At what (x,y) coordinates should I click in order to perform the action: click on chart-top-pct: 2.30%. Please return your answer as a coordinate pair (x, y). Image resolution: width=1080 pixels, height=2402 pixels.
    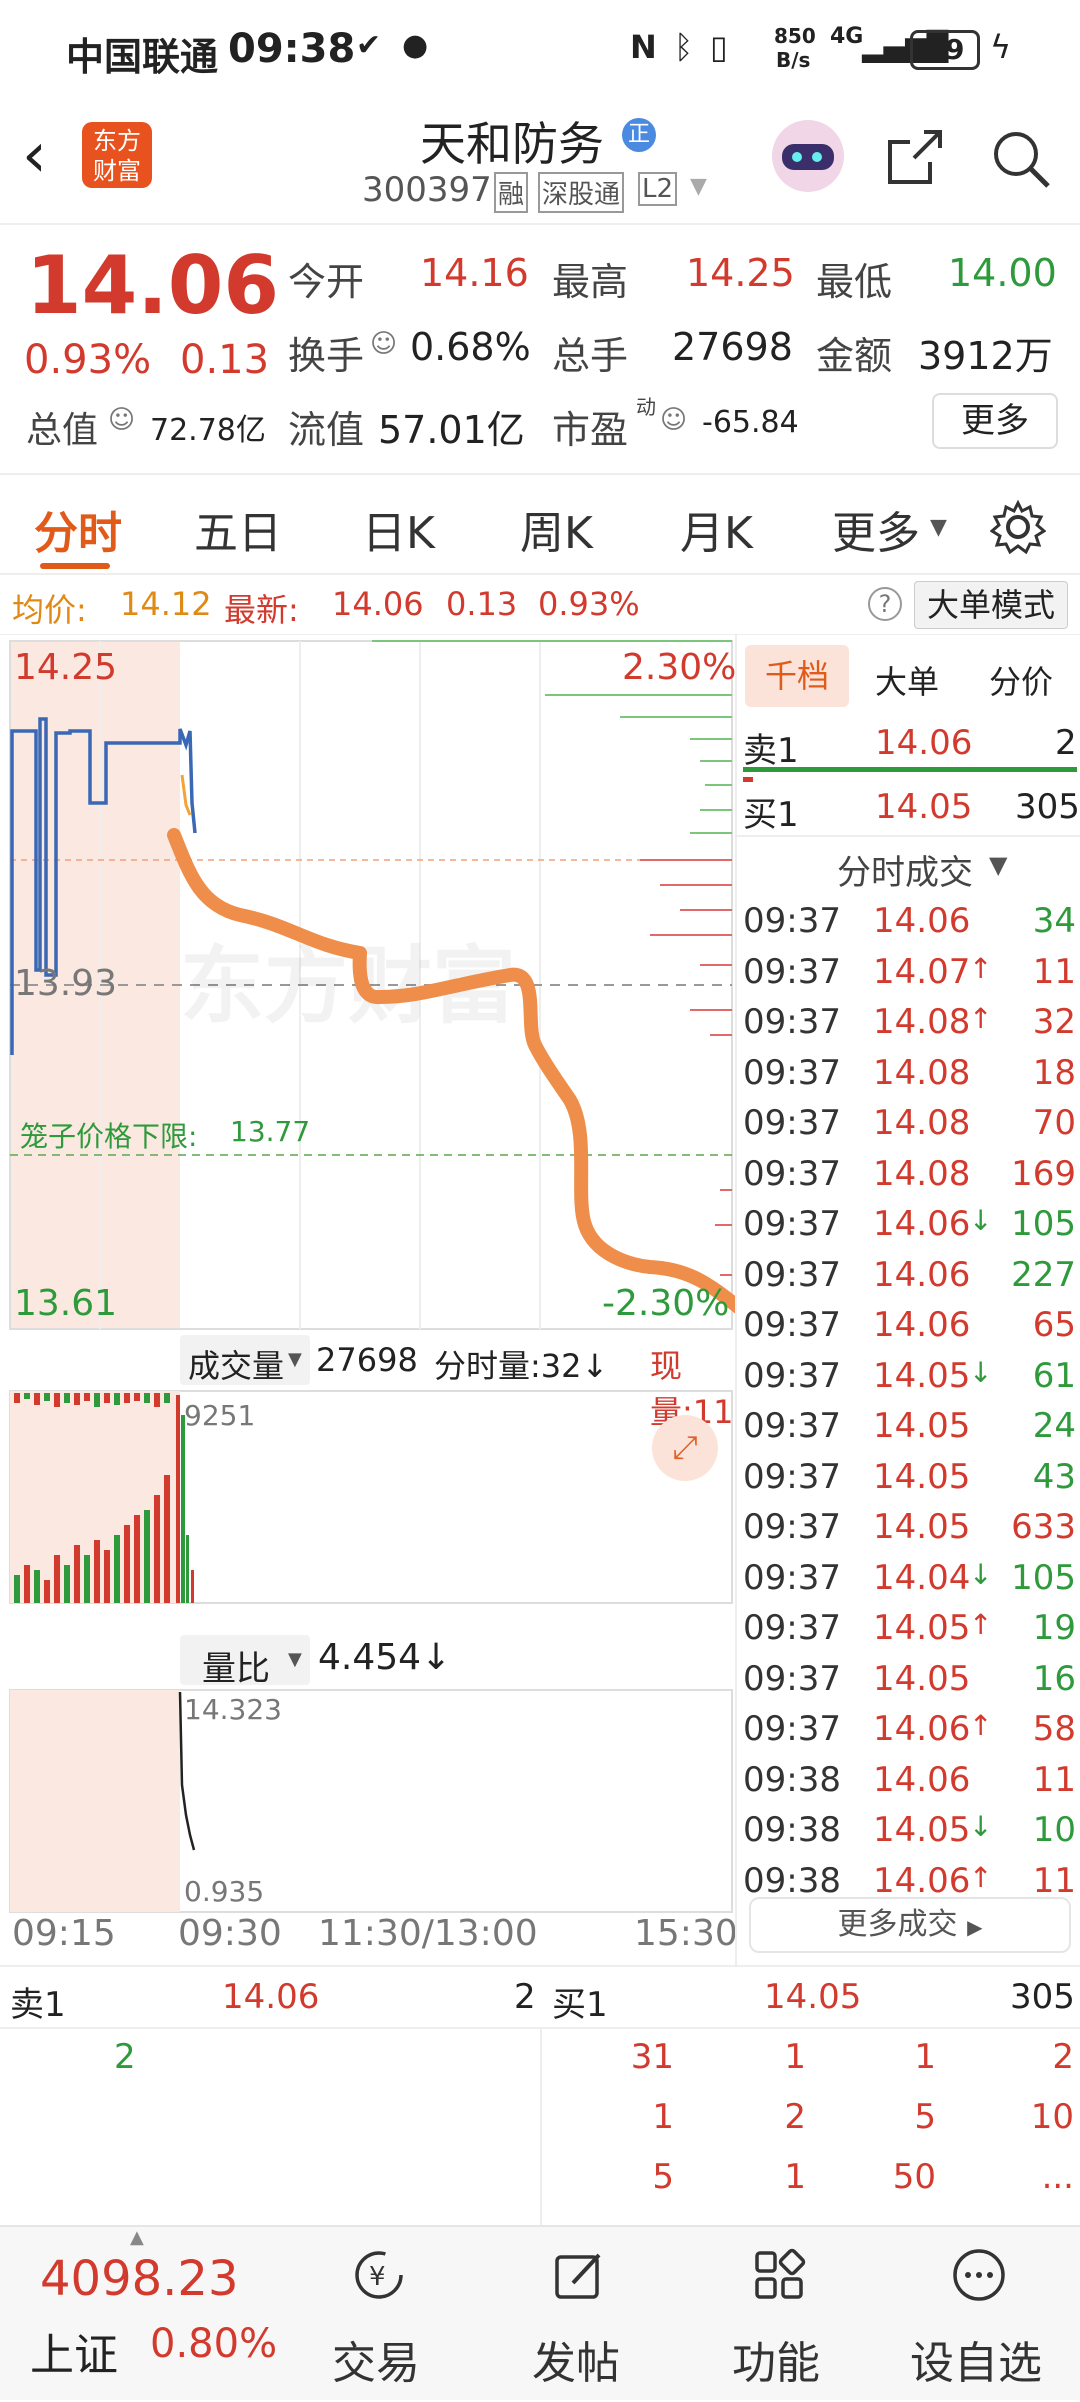
    Looking at the image, I should click on (679, 667).